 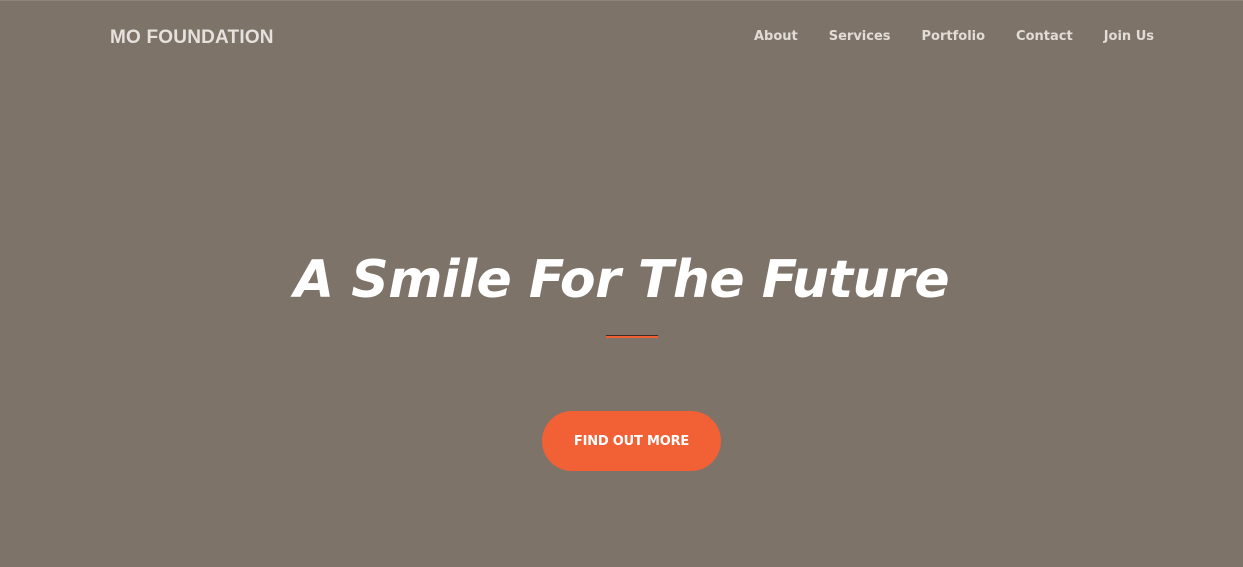 What do you see at coordinates (860, 36) in the screenshot?
I see `nav-item-services: Services` at bounding box center [860, 36].